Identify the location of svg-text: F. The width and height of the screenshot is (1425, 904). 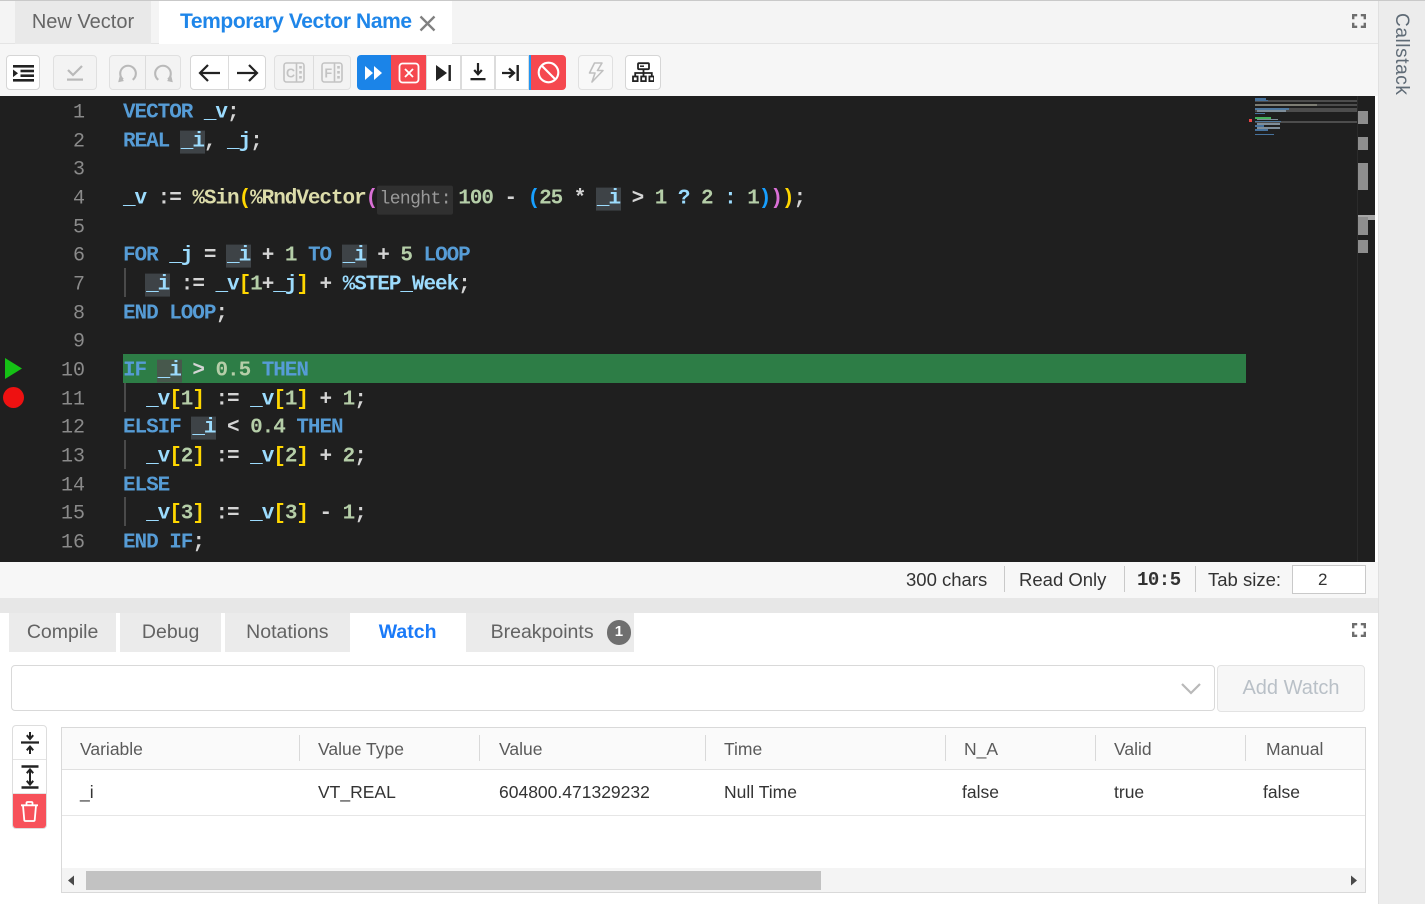
(328, 74).